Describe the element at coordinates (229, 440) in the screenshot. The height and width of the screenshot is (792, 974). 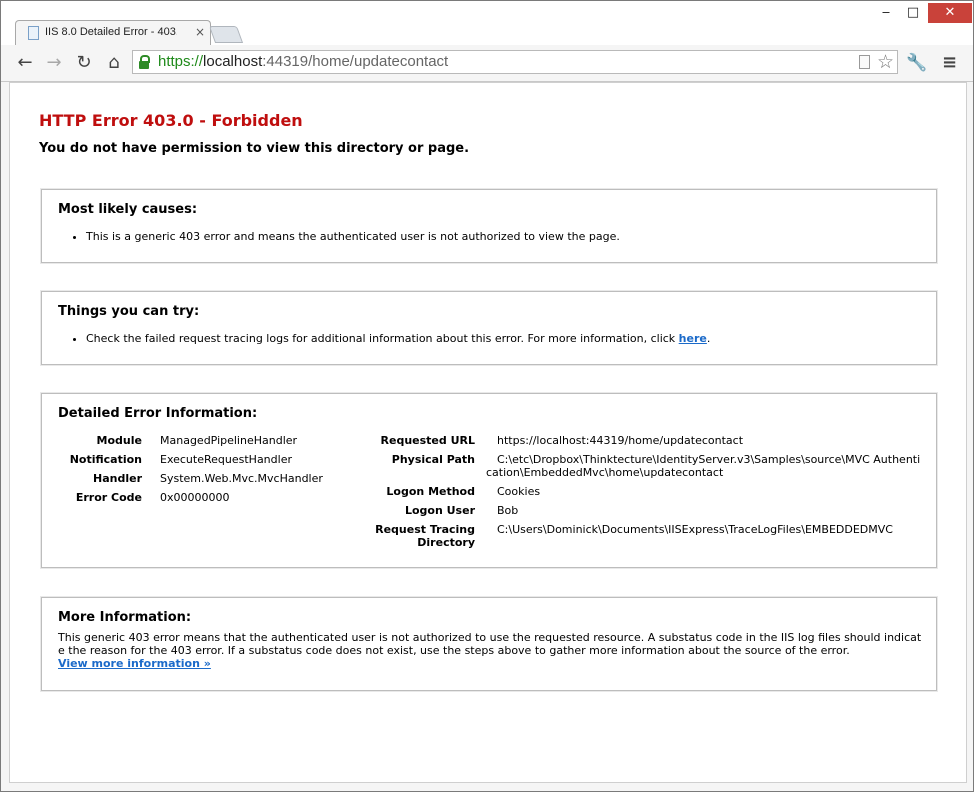
I see `detail-value: ManagedPipelineHandler` at that location.